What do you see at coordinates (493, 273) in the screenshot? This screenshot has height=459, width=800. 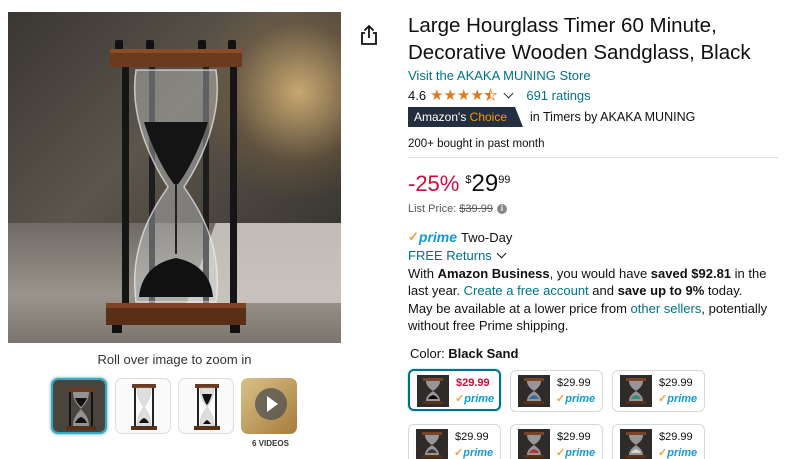 I see `business-name: Amazon Business` at bounding box center [493, 273].